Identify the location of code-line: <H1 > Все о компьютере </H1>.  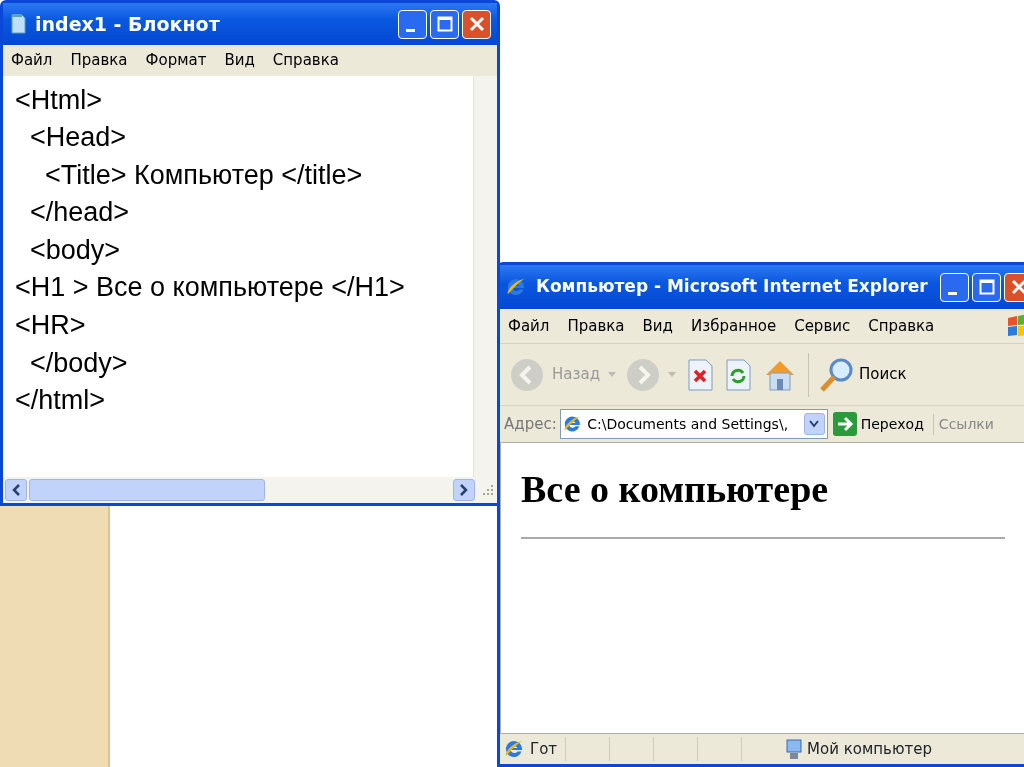
(210, 288).